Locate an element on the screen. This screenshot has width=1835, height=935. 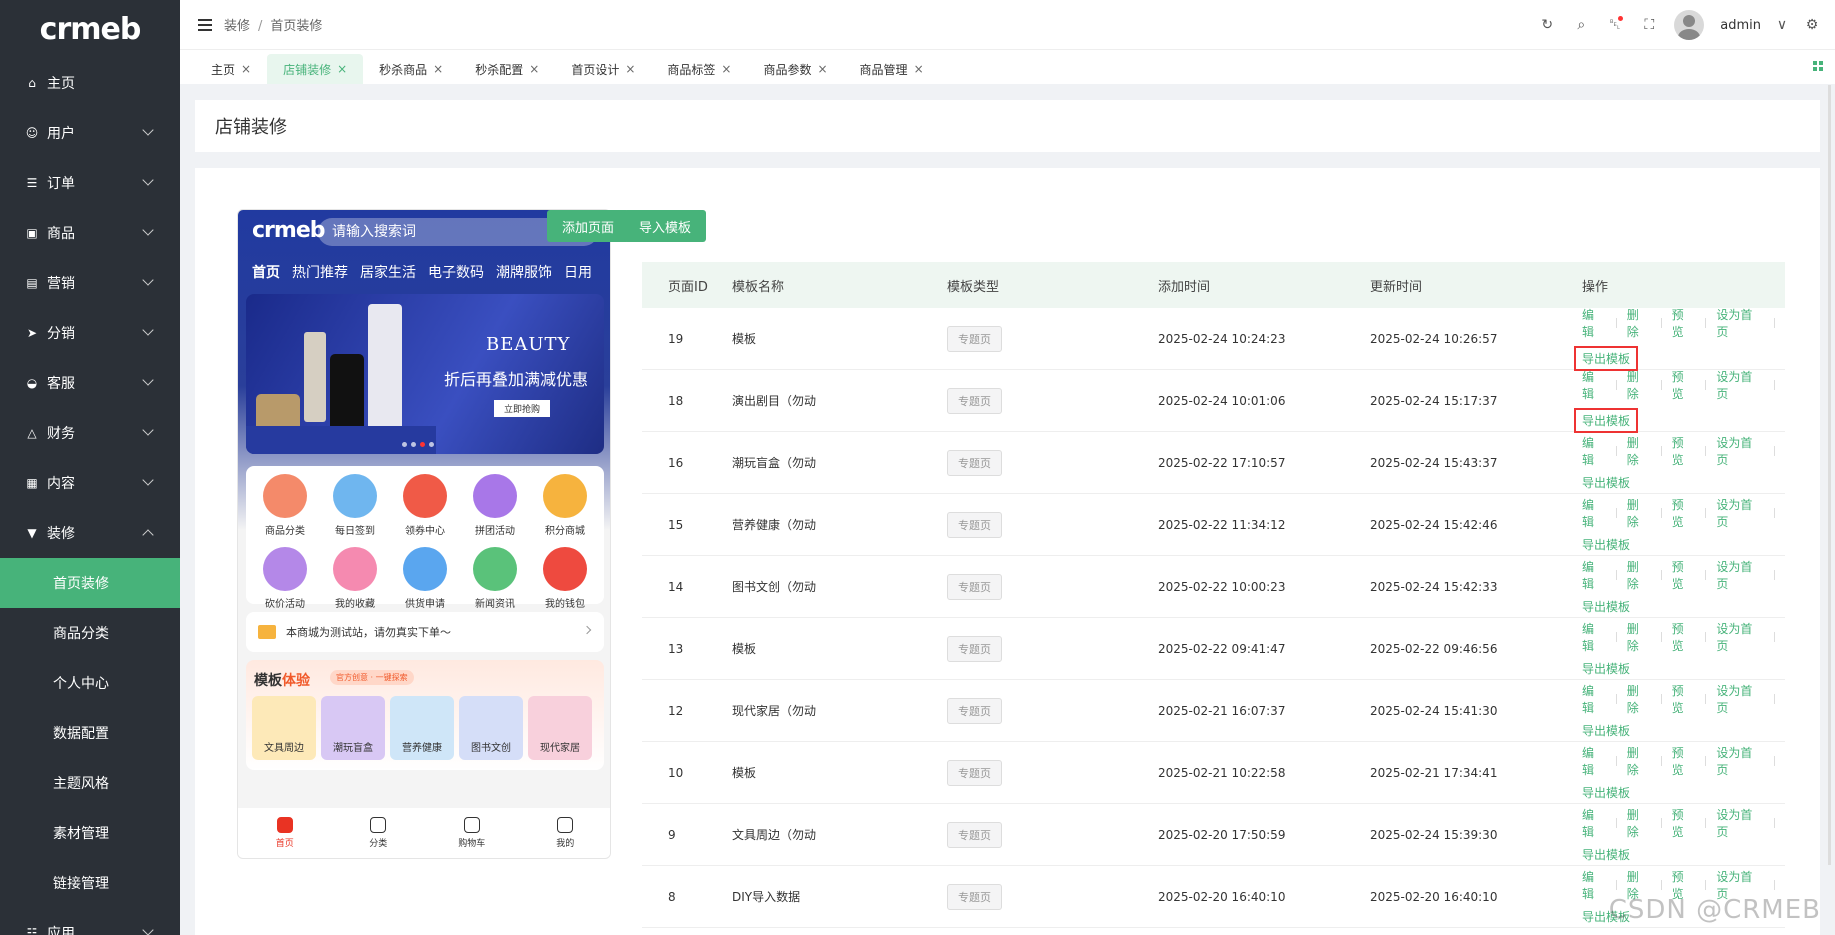
phone-banner: BEAUTY 折后再叠加满减优惠 立即抢购 is located at coordinates (425, 374).